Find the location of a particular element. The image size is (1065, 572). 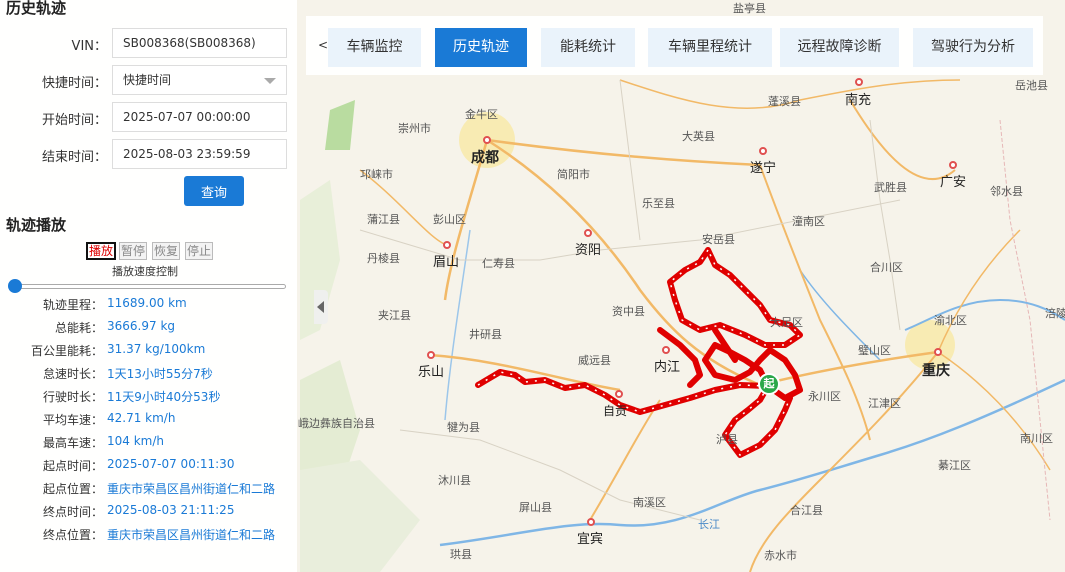

place-label: 井研县 is located at coordinates (485, 334).